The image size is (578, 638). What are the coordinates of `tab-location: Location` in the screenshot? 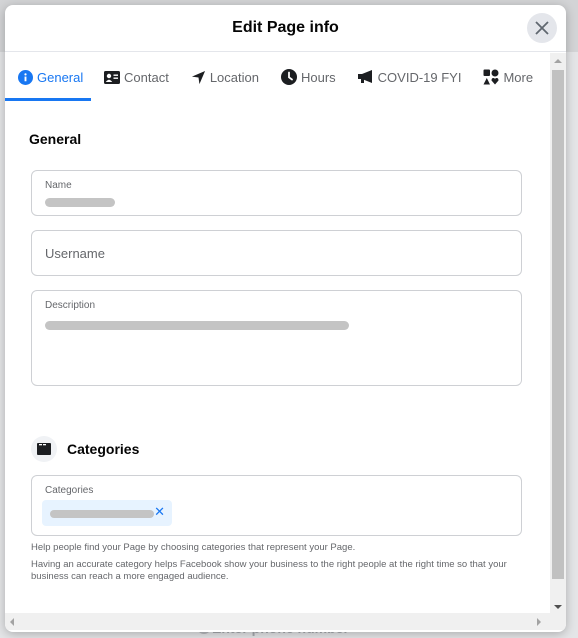 It's located at (223, 77).